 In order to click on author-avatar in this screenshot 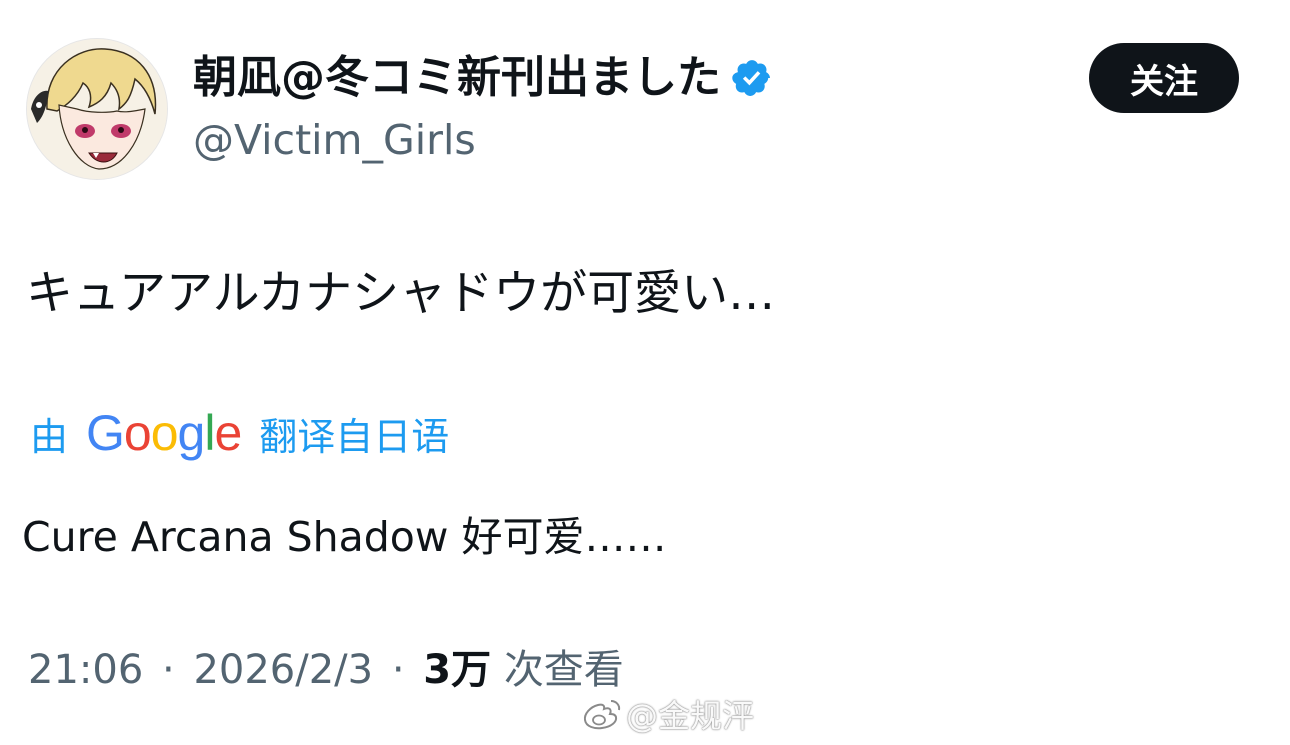, I will do `click(97, 109)`.